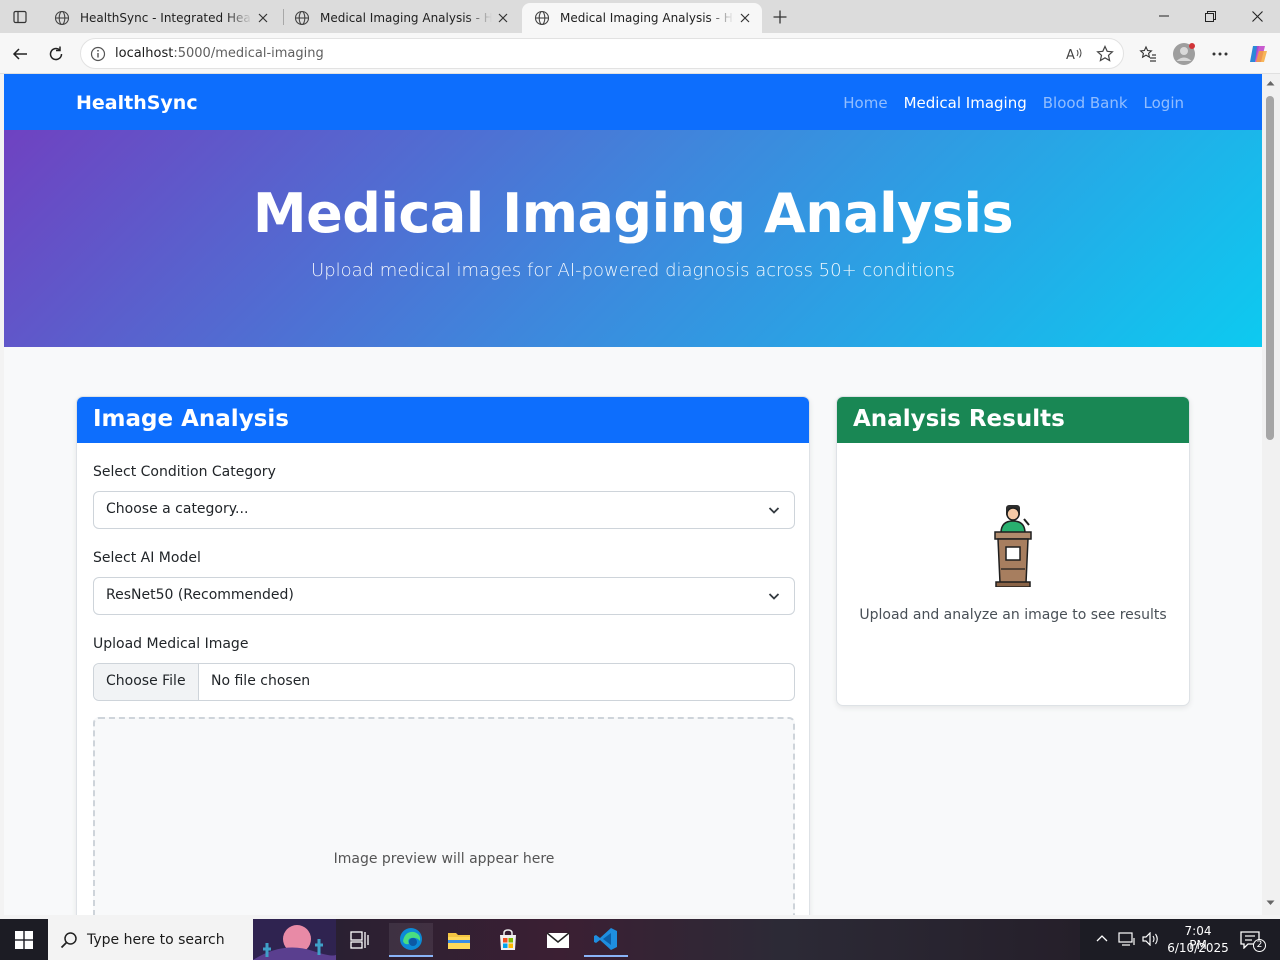 The image size is (1280, 960). What do you see at coordinates (20, 16) in the screenshot?
I see `tab-actions-icon` at bounding box center [20, 16].